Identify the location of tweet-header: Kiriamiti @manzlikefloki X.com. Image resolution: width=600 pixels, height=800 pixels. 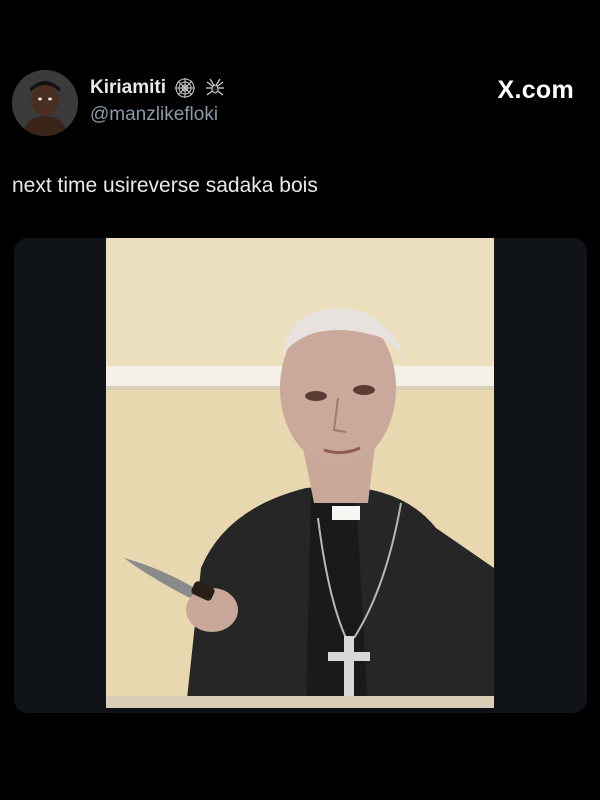
(300, 103).